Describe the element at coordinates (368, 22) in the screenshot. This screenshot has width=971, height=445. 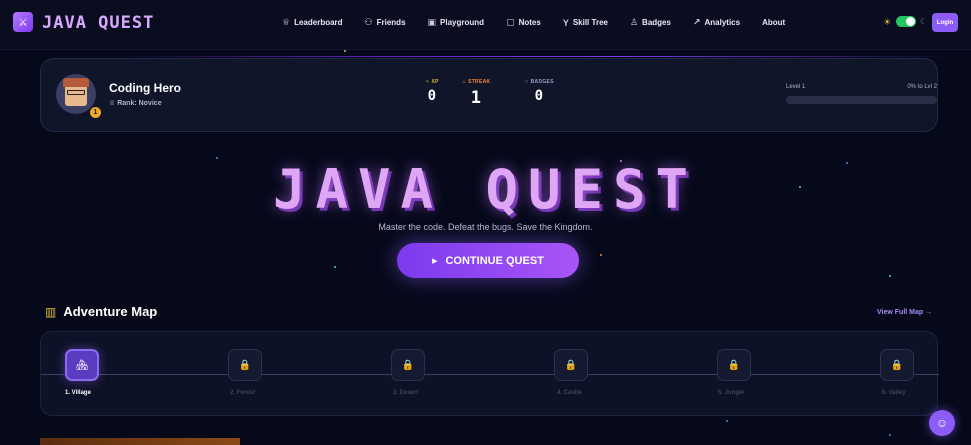
I see `users-icon: ⚇` at that location.